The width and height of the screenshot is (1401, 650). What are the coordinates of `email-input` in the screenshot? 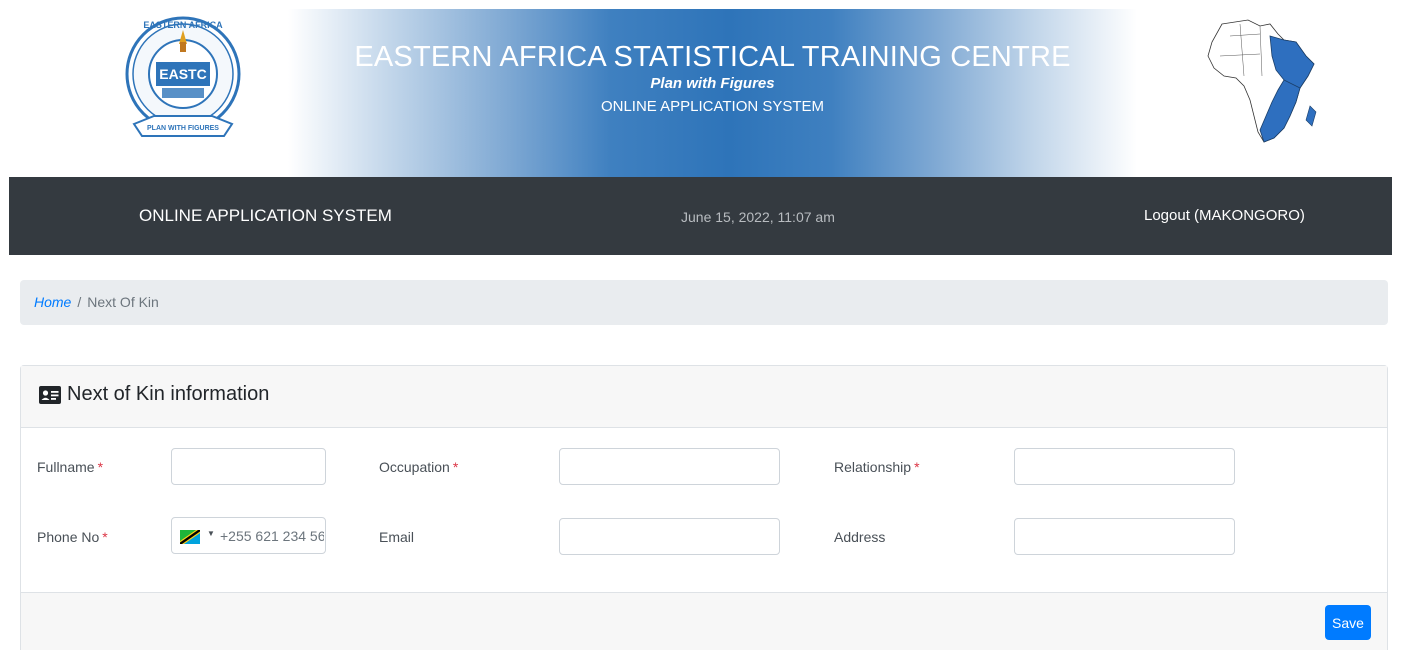 It's located at (669, 536).